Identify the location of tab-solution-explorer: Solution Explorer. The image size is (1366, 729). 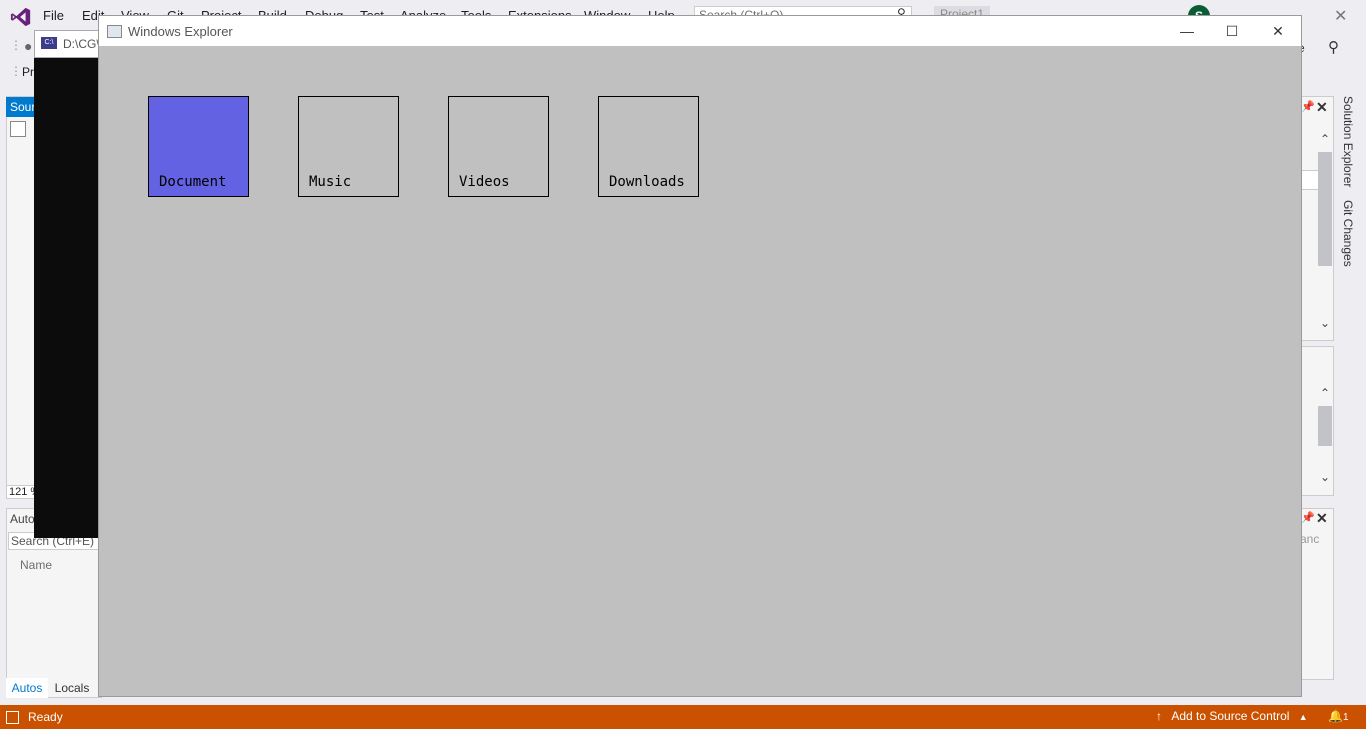
(1348, 141).